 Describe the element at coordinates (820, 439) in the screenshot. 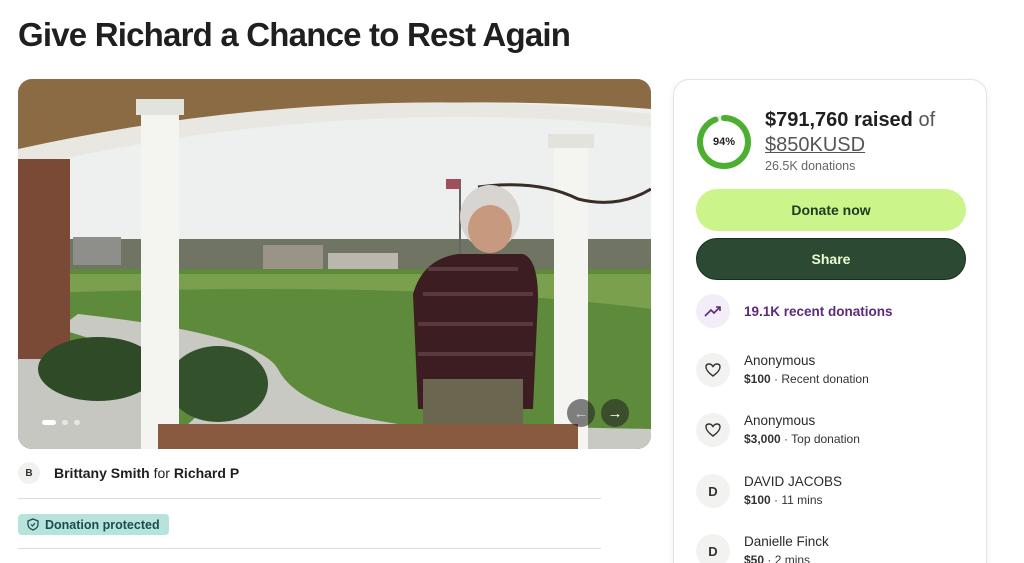

I see `donor-note: · Top donation` at that location.